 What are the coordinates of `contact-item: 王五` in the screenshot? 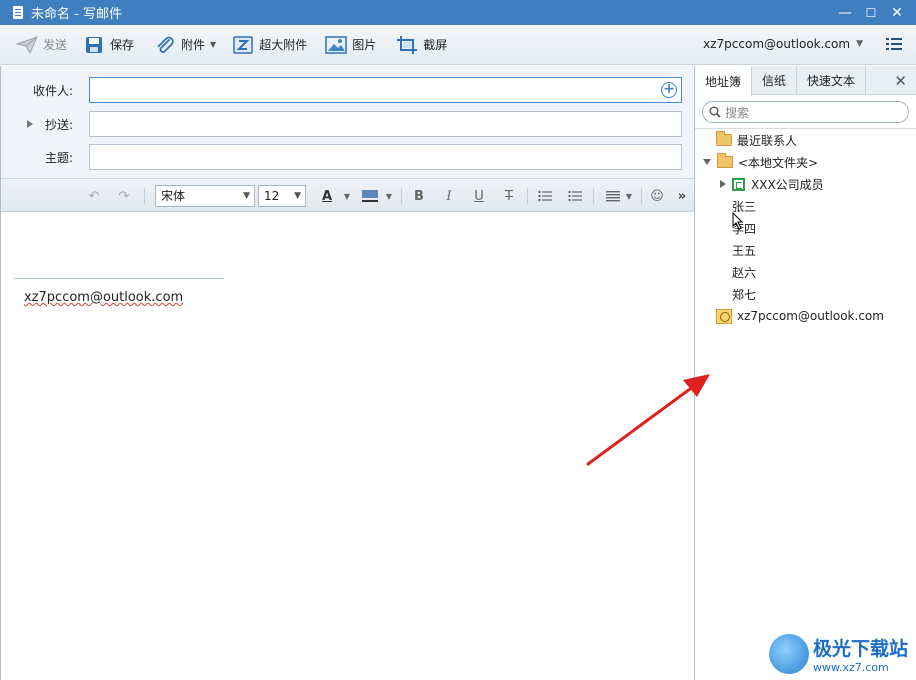 It's located at (744, 250).